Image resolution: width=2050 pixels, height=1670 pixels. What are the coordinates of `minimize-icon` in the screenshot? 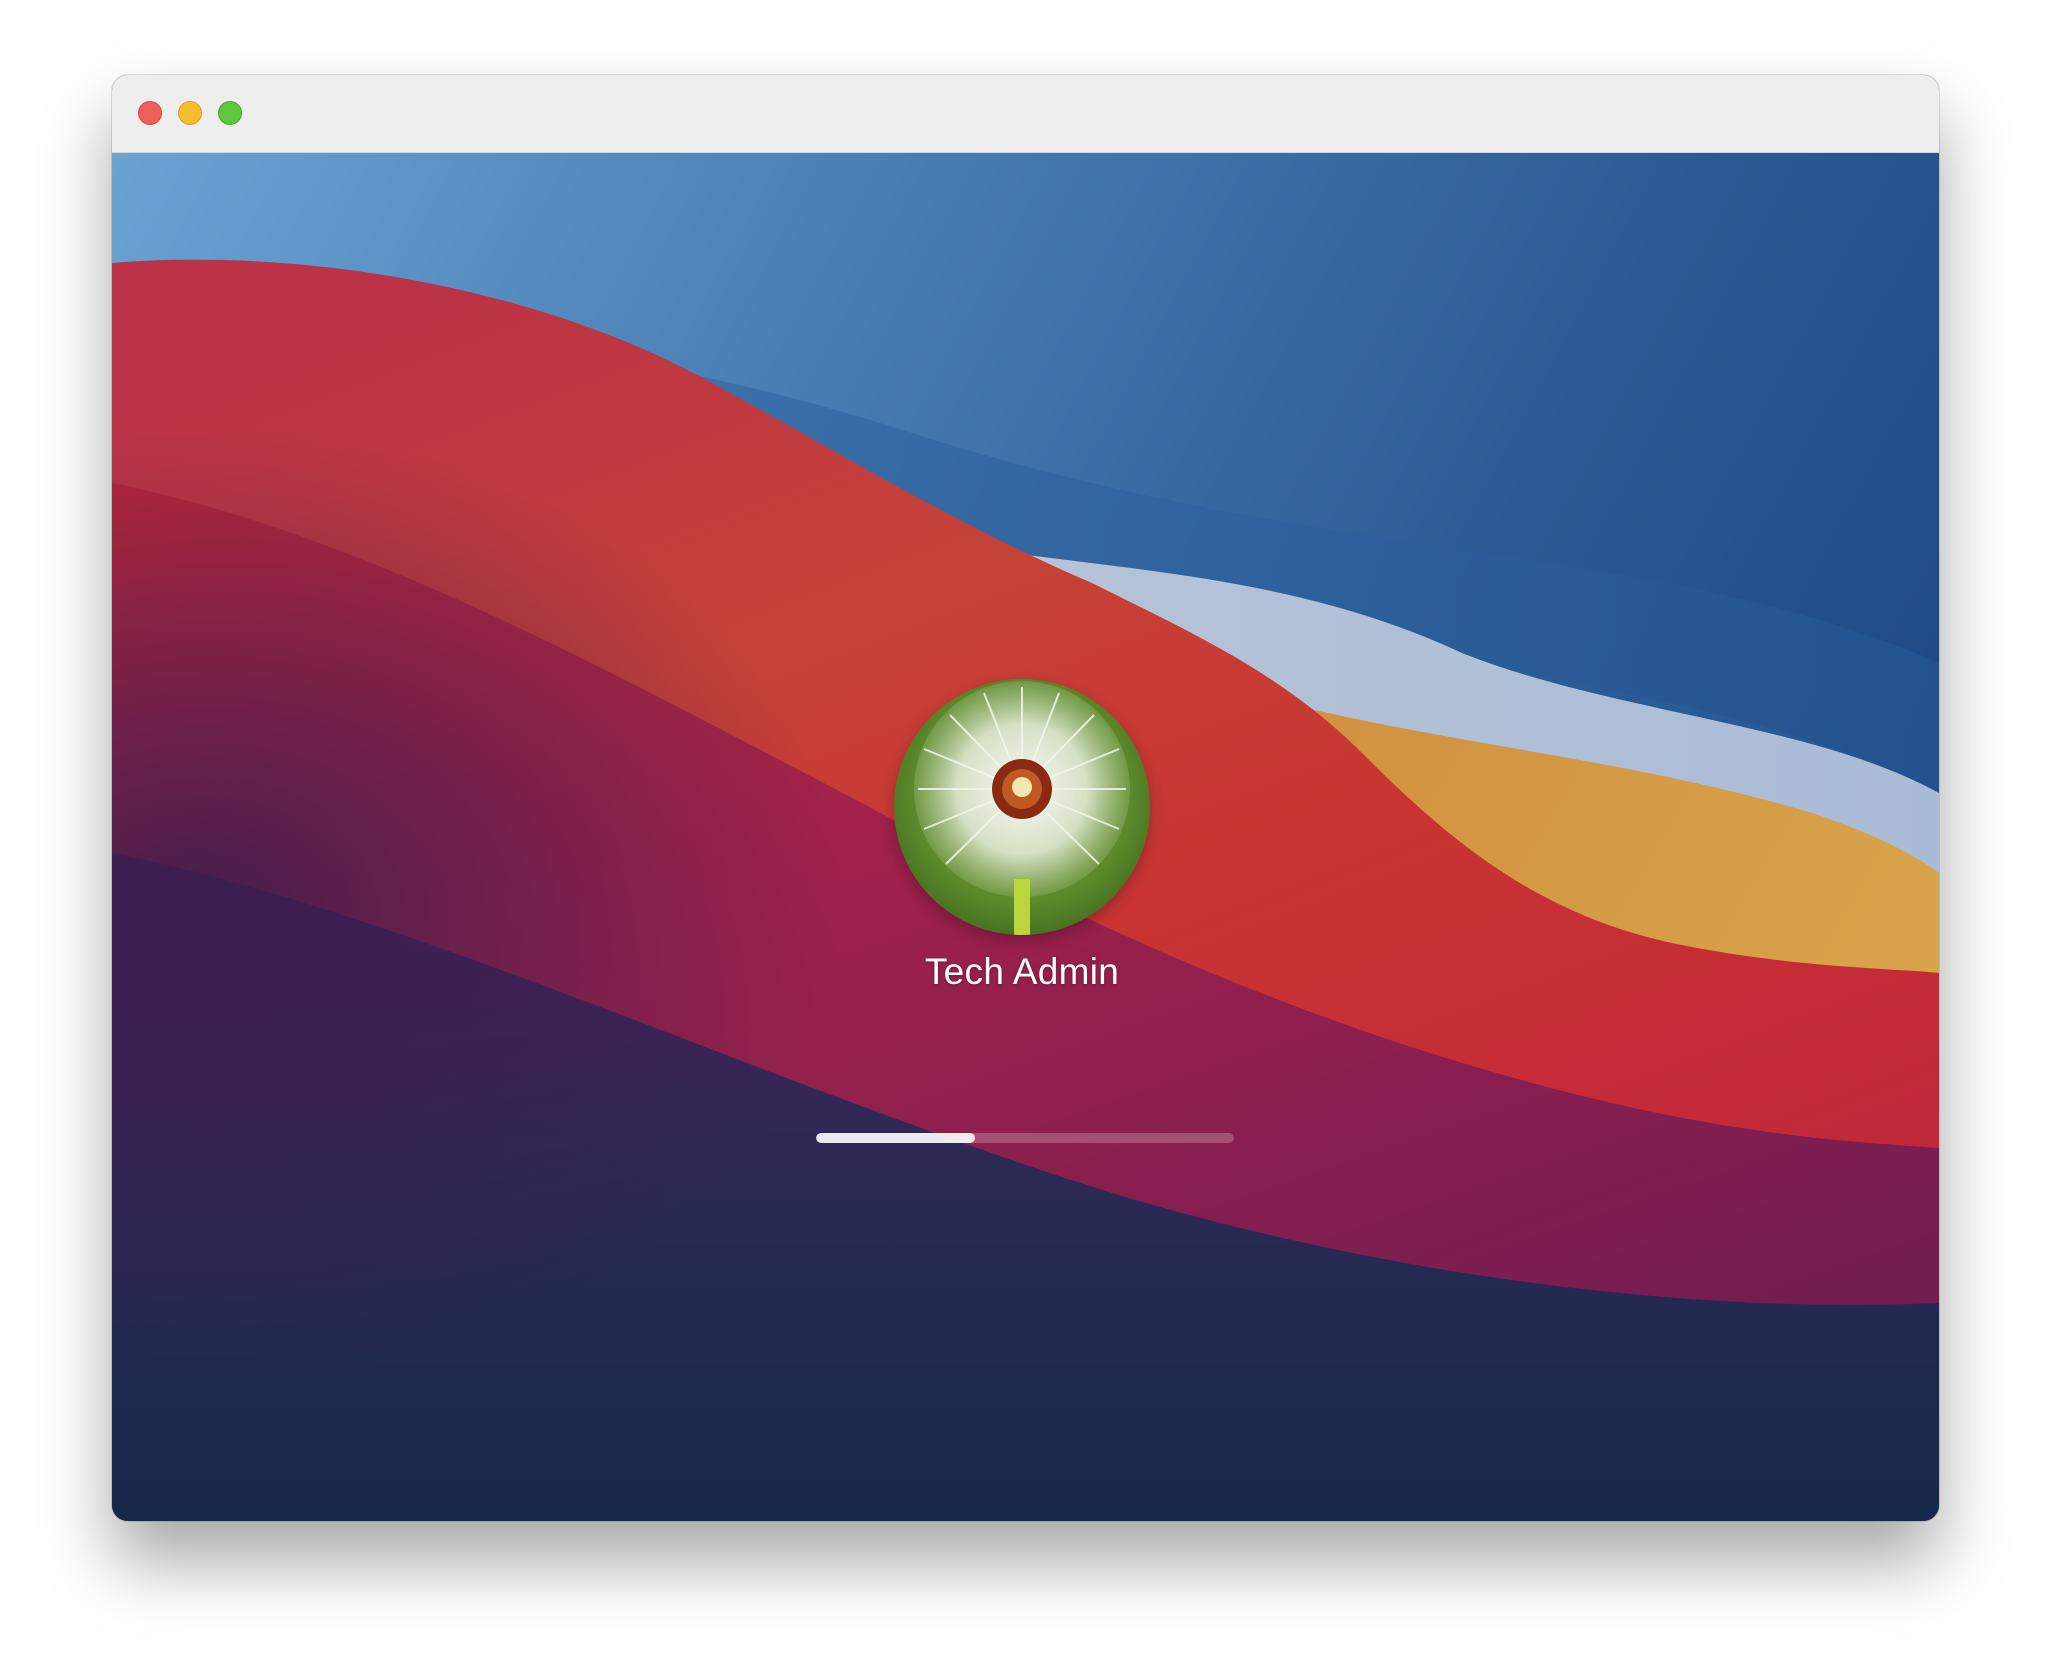 It's located at (190, 113).